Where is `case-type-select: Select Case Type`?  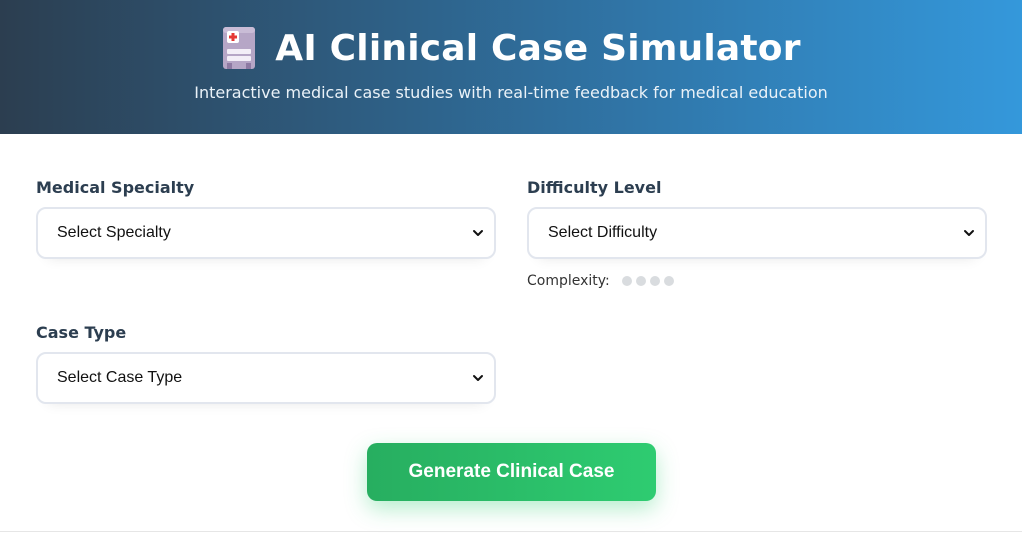
case-type-select: Select Case Type is located at coordinates (266, 378).